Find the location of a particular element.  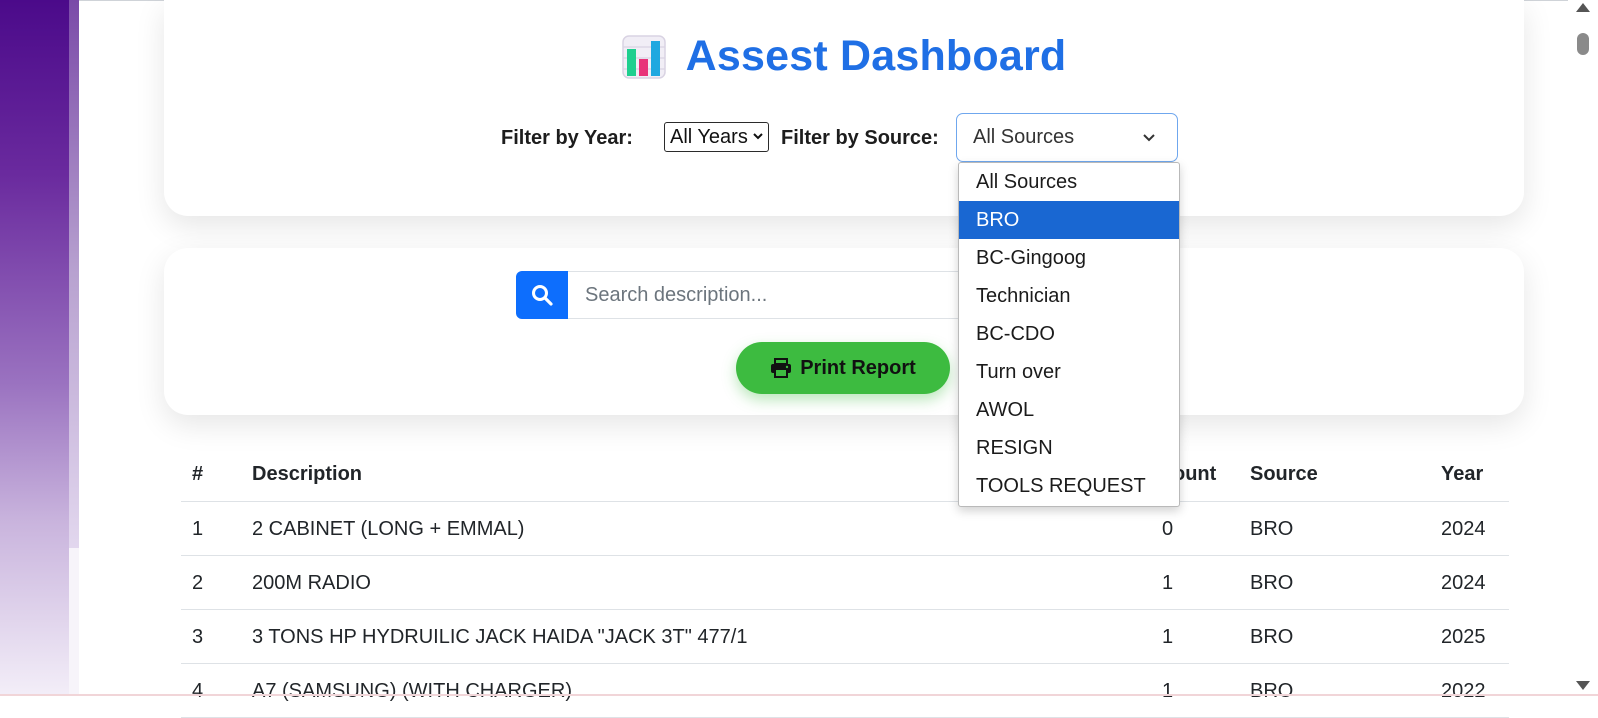

left-gradient-strip-bottom is located at coordinates (74, 622).